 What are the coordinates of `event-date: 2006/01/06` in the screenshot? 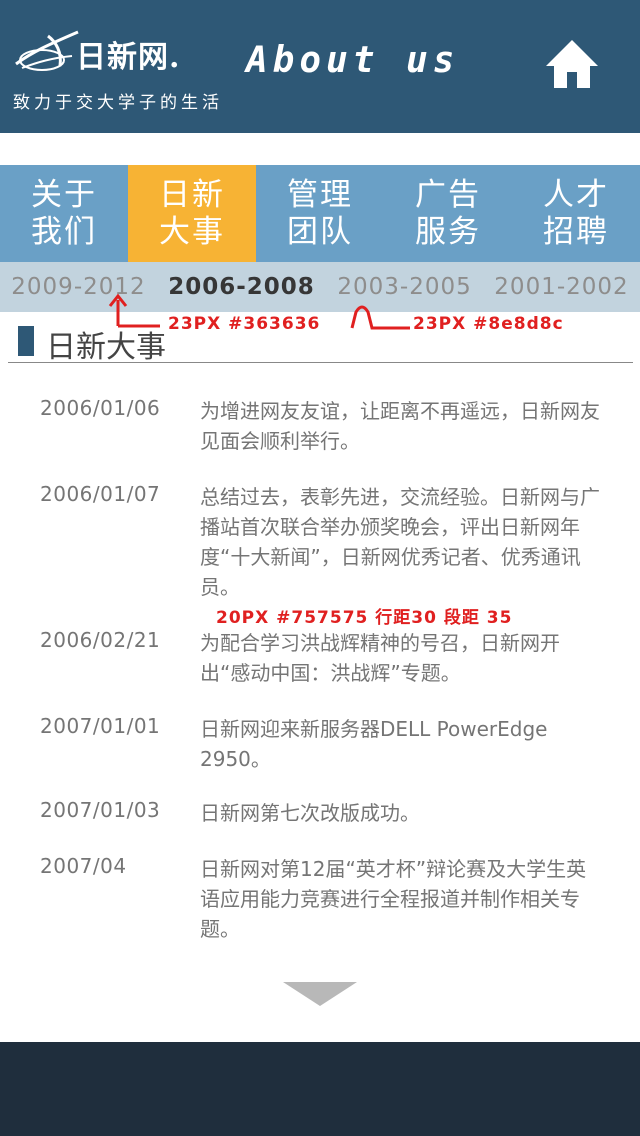 It's located at (100, 408).